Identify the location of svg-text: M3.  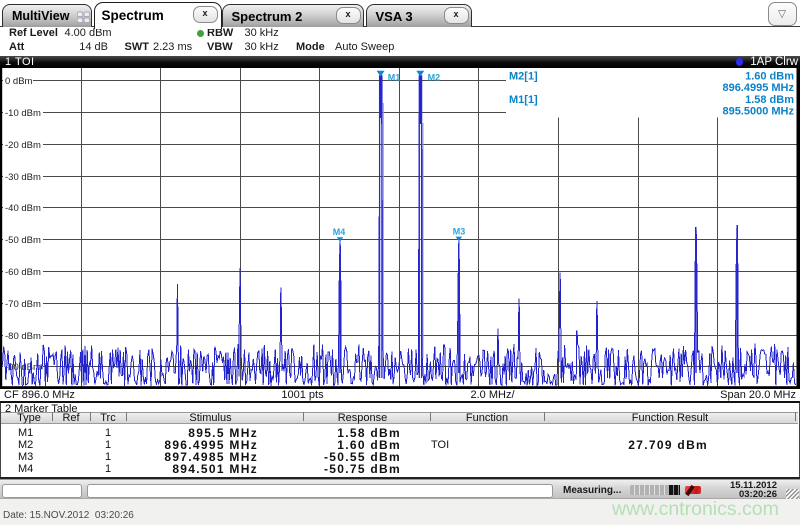
(459, 232).